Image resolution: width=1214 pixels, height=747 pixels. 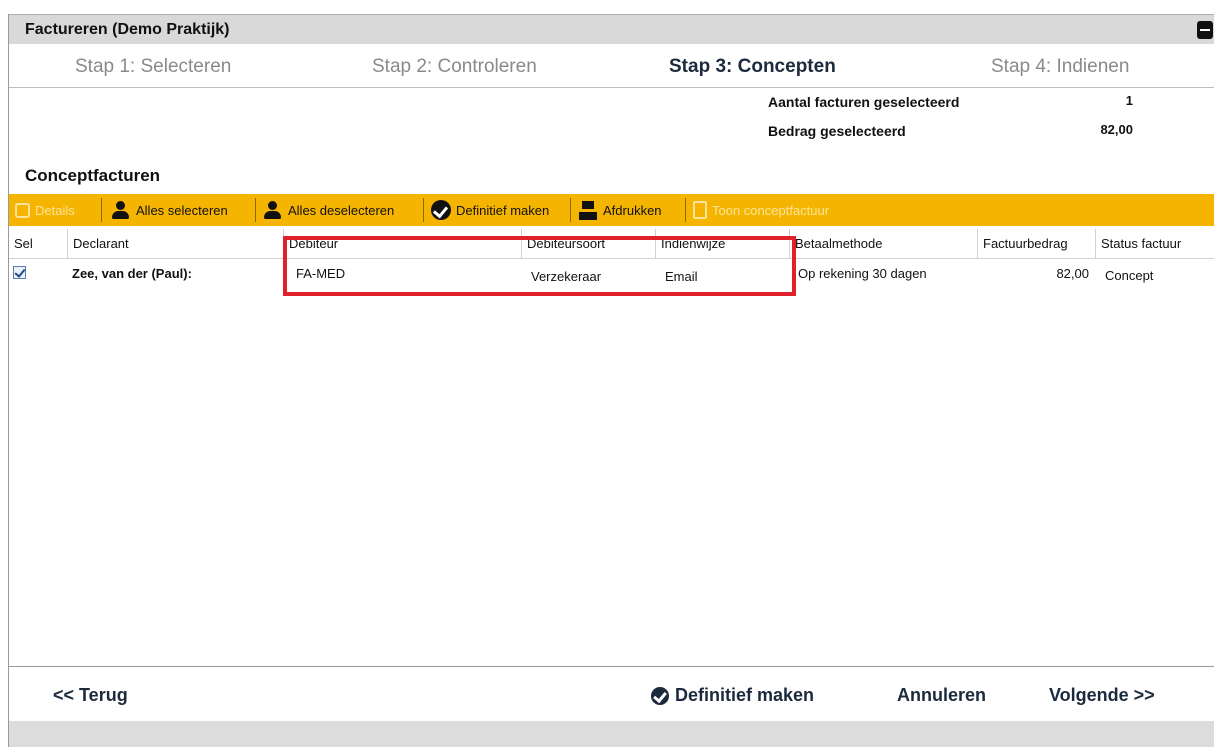 What do you see at coordinates (121, 210) in the screenshot?
I see `user-check-icon` at bounding box center [121, 210].